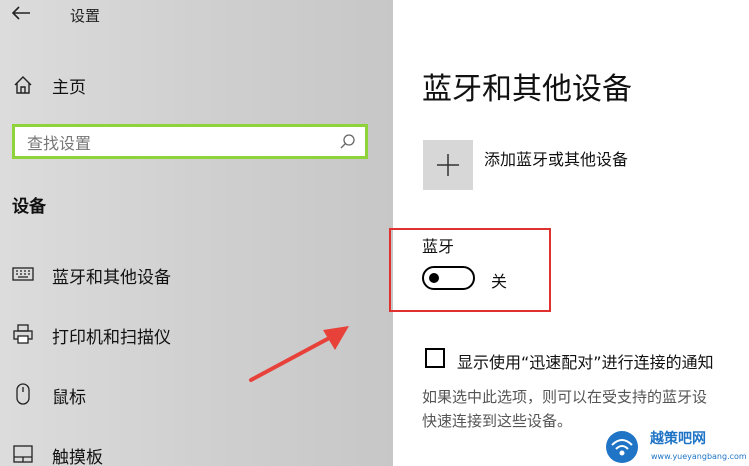  I want to click on toggle-knob, so click(434, 278).